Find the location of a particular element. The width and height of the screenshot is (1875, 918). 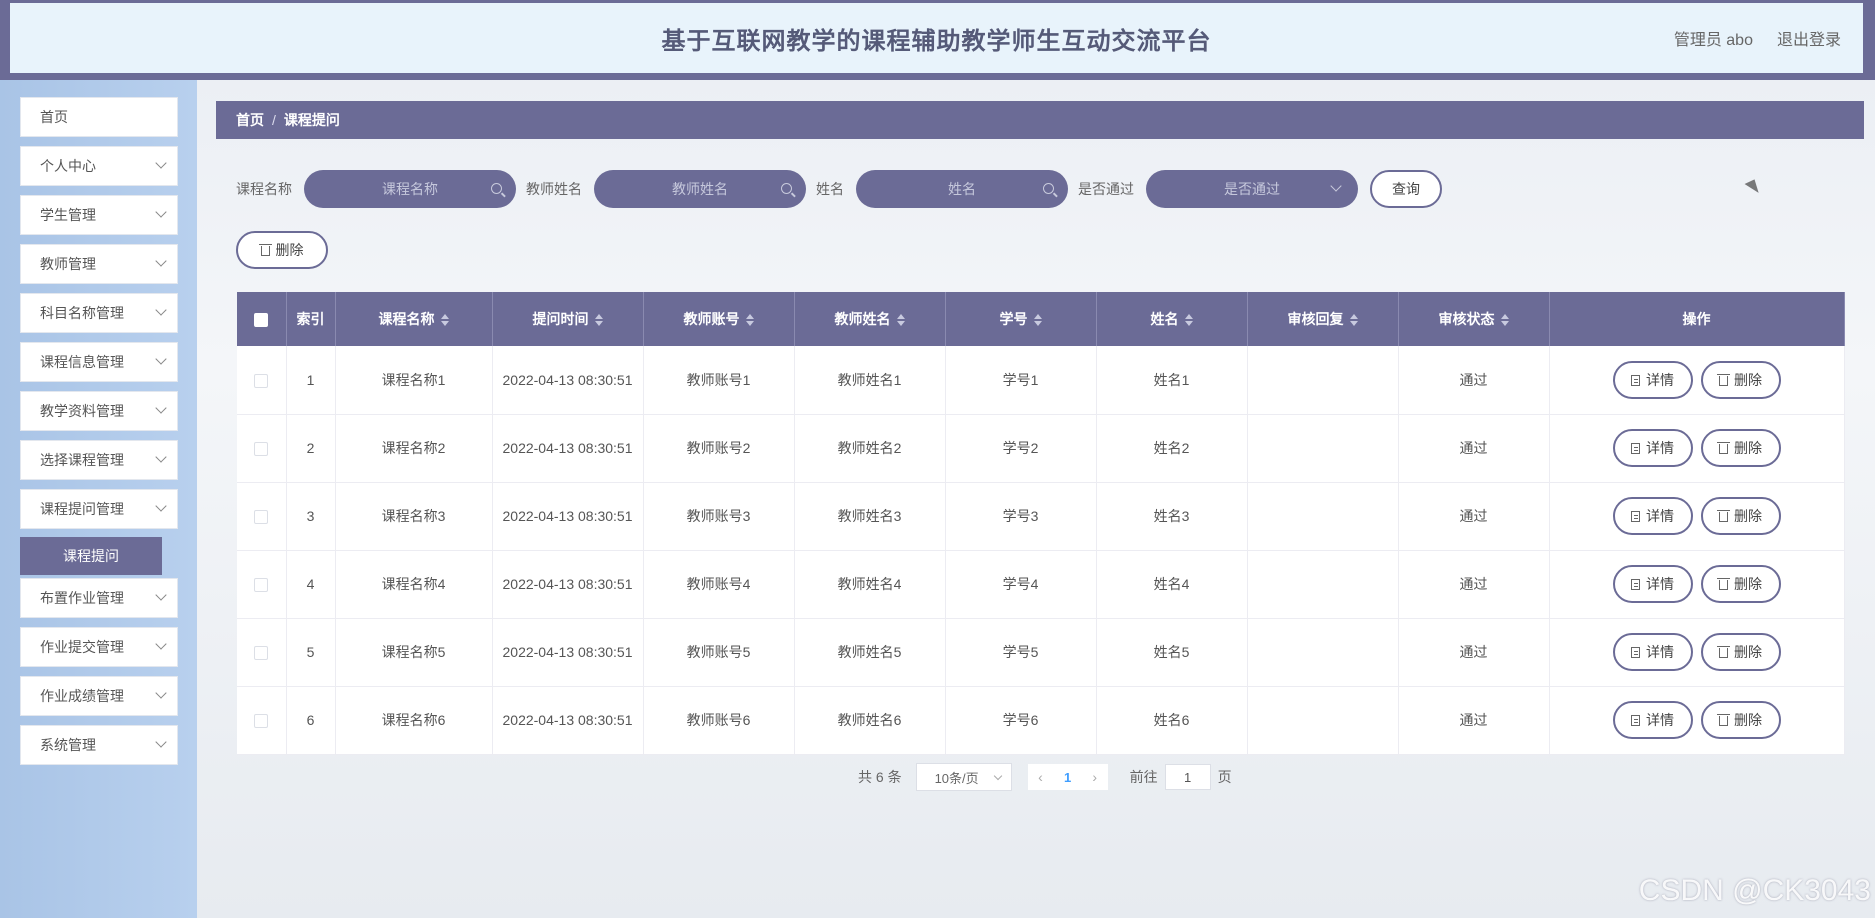

pagination: 共 6 条 10条/页 ‹ 1 › 前往 页 is located at coordinates (1045, 777).